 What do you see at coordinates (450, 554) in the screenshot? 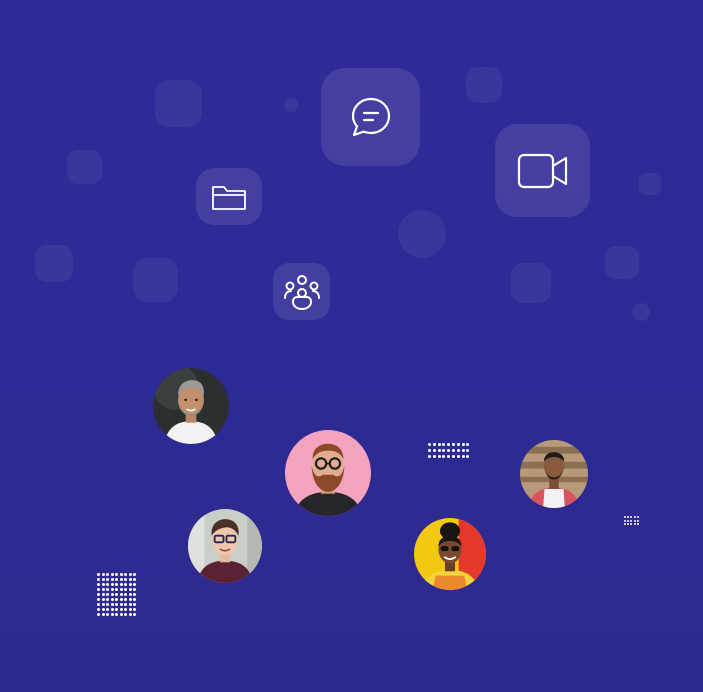
I see `avatar-woman-sunglasses` at bounding box center [450, 554].